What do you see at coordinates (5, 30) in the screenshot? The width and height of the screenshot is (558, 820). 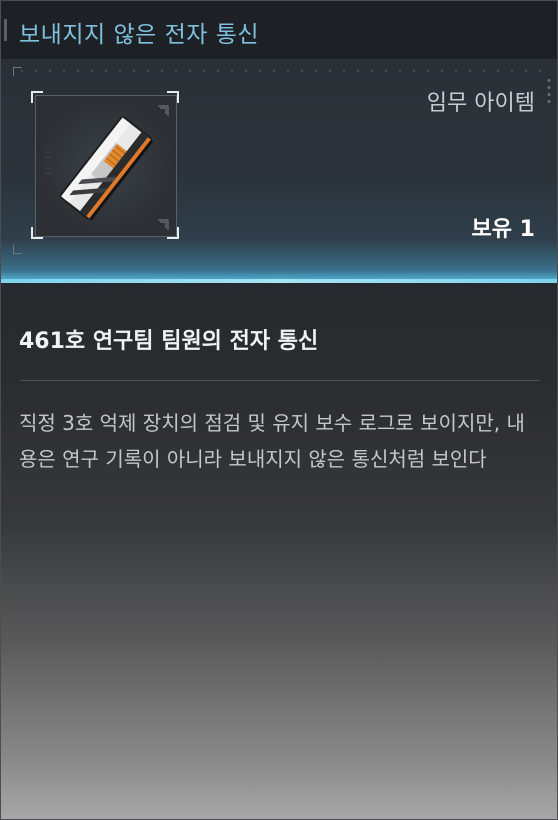 I see `title-accent-bar` at bounding box center [5, 30].